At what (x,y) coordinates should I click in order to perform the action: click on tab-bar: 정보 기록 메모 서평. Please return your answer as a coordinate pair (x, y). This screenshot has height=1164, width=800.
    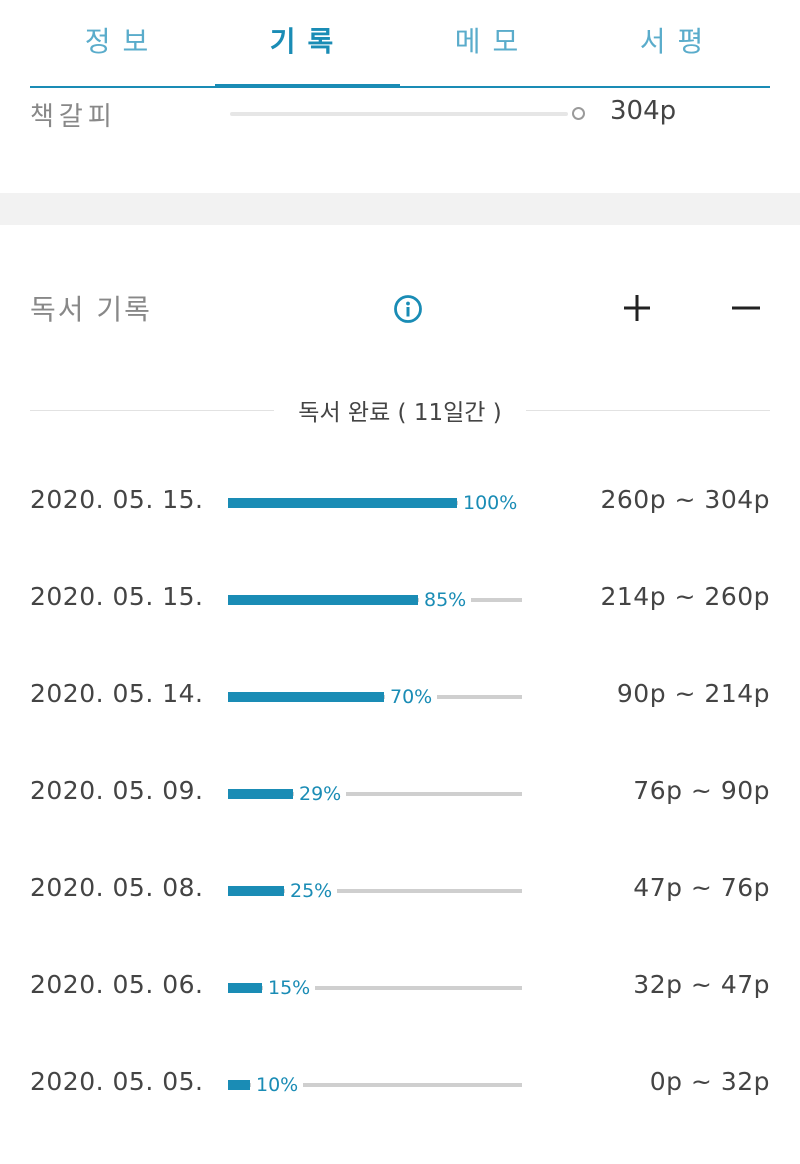
    Looking at the image, I should click on (400, 44).